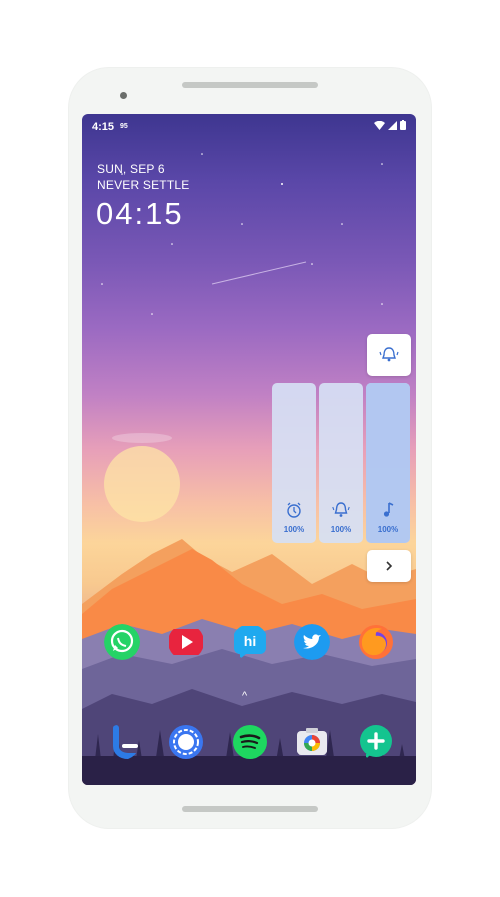 The height and width of the screenshot is (897, 500). I want to click on firefox-icon, so click(376, 642).